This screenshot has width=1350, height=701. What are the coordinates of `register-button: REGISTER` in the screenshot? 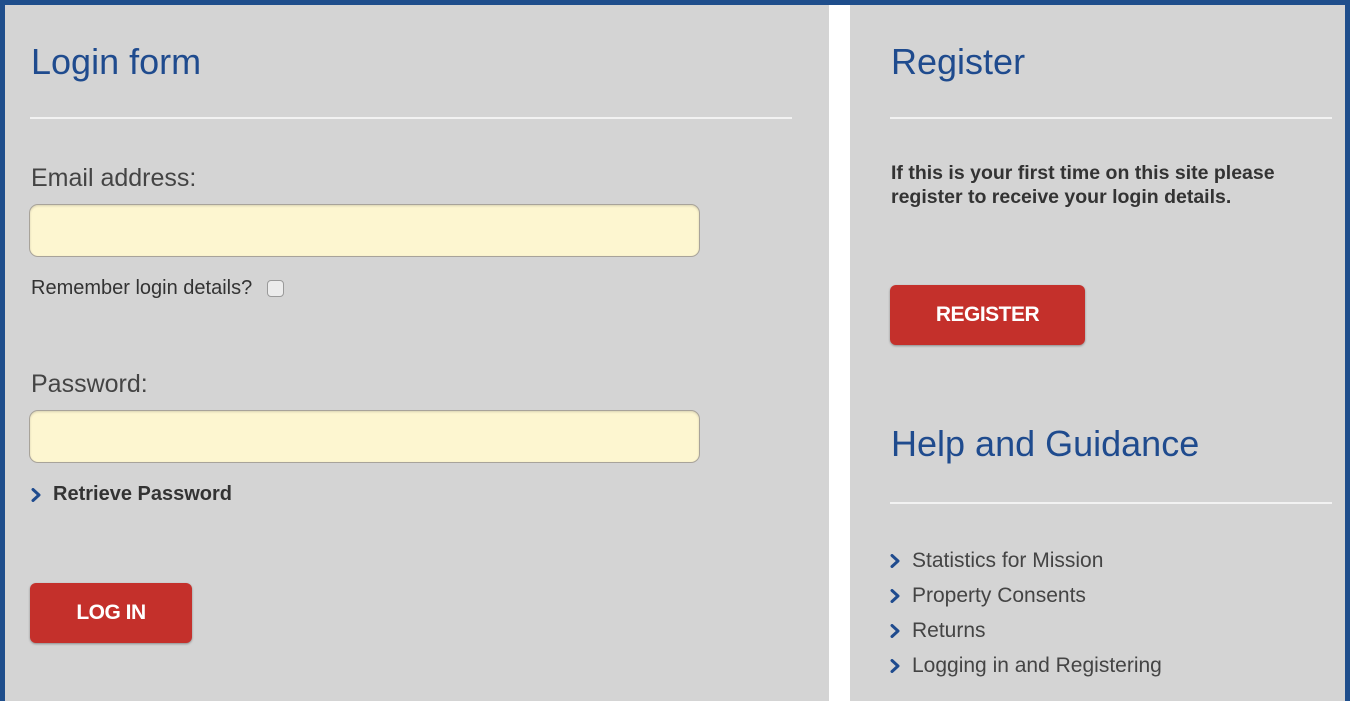 It's located at (987, 315).